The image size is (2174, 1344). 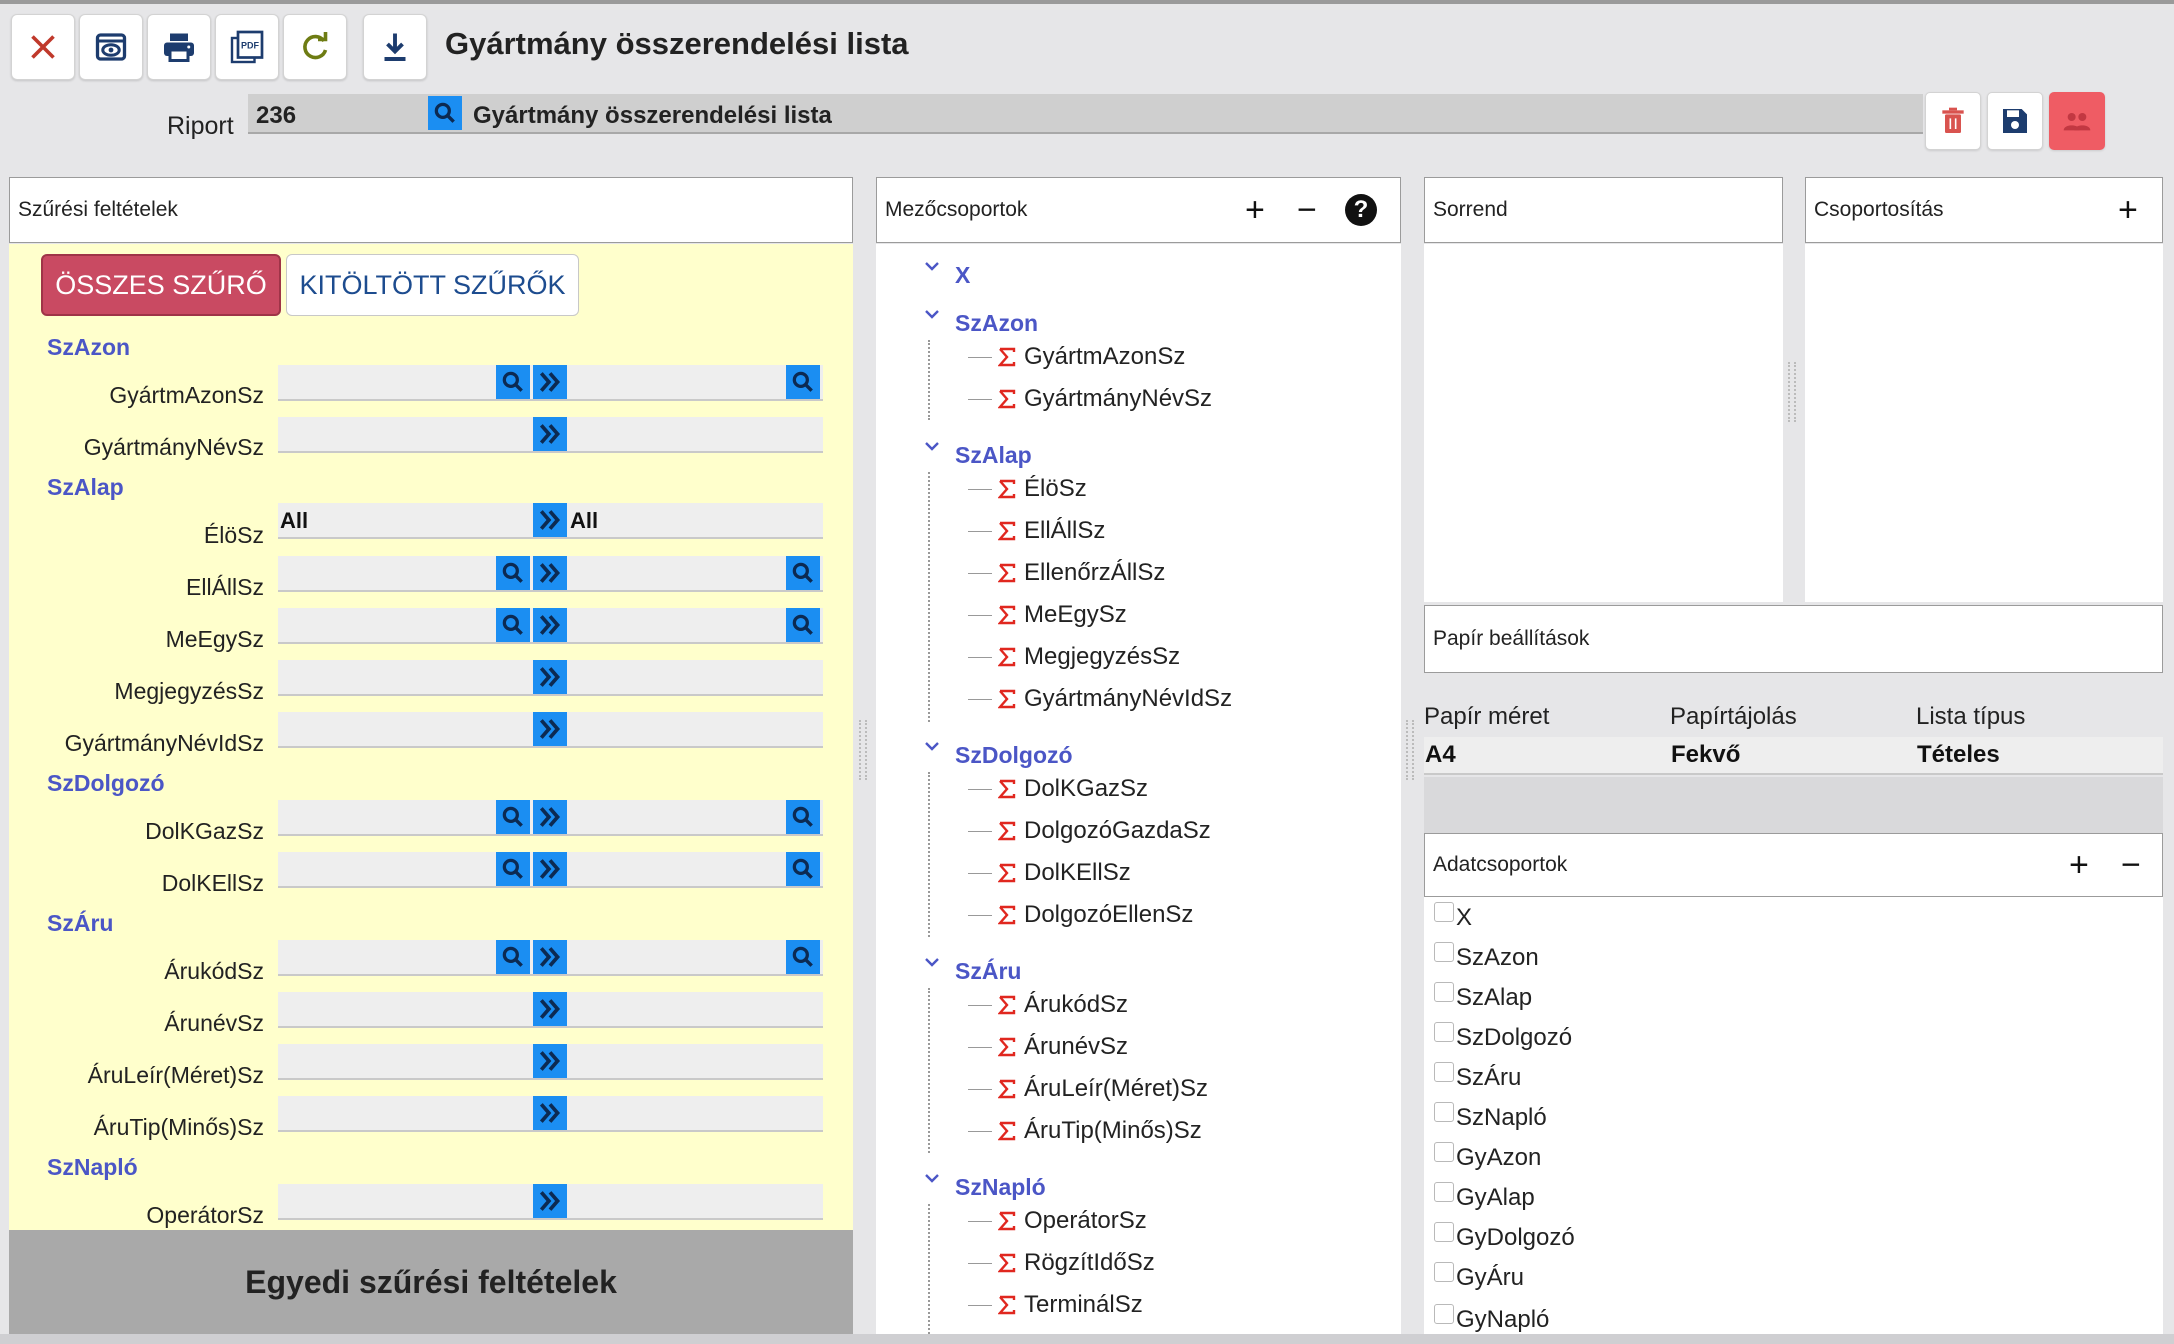 I want to click on tree-item: DolKGazSz, so click(x=1058, y=789).